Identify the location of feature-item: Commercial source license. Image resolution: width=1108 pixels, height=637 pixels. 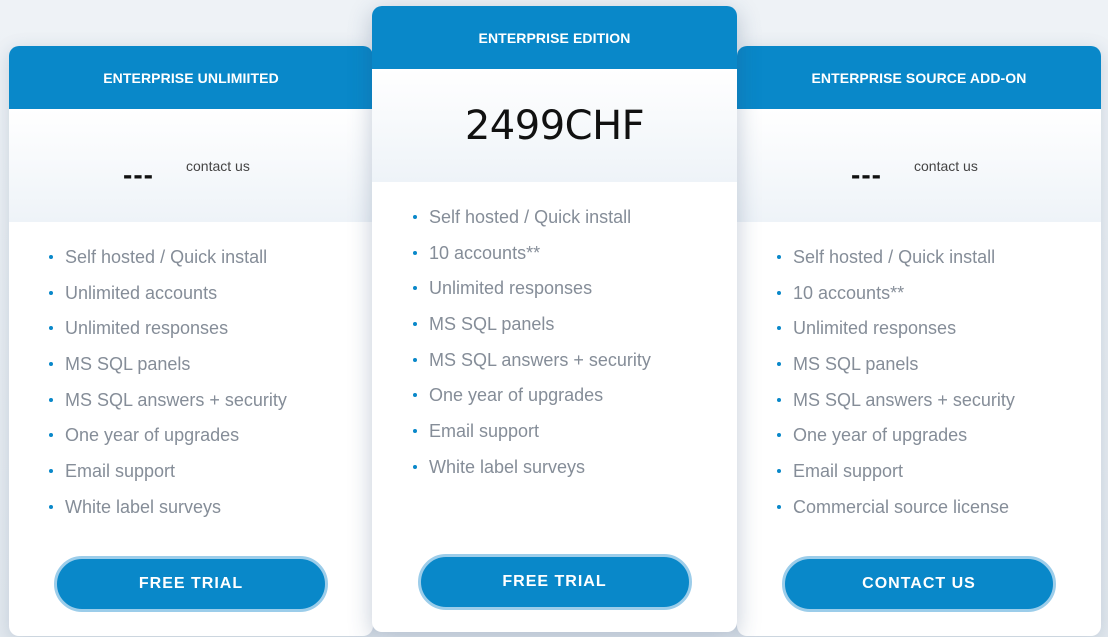
(939, 514).